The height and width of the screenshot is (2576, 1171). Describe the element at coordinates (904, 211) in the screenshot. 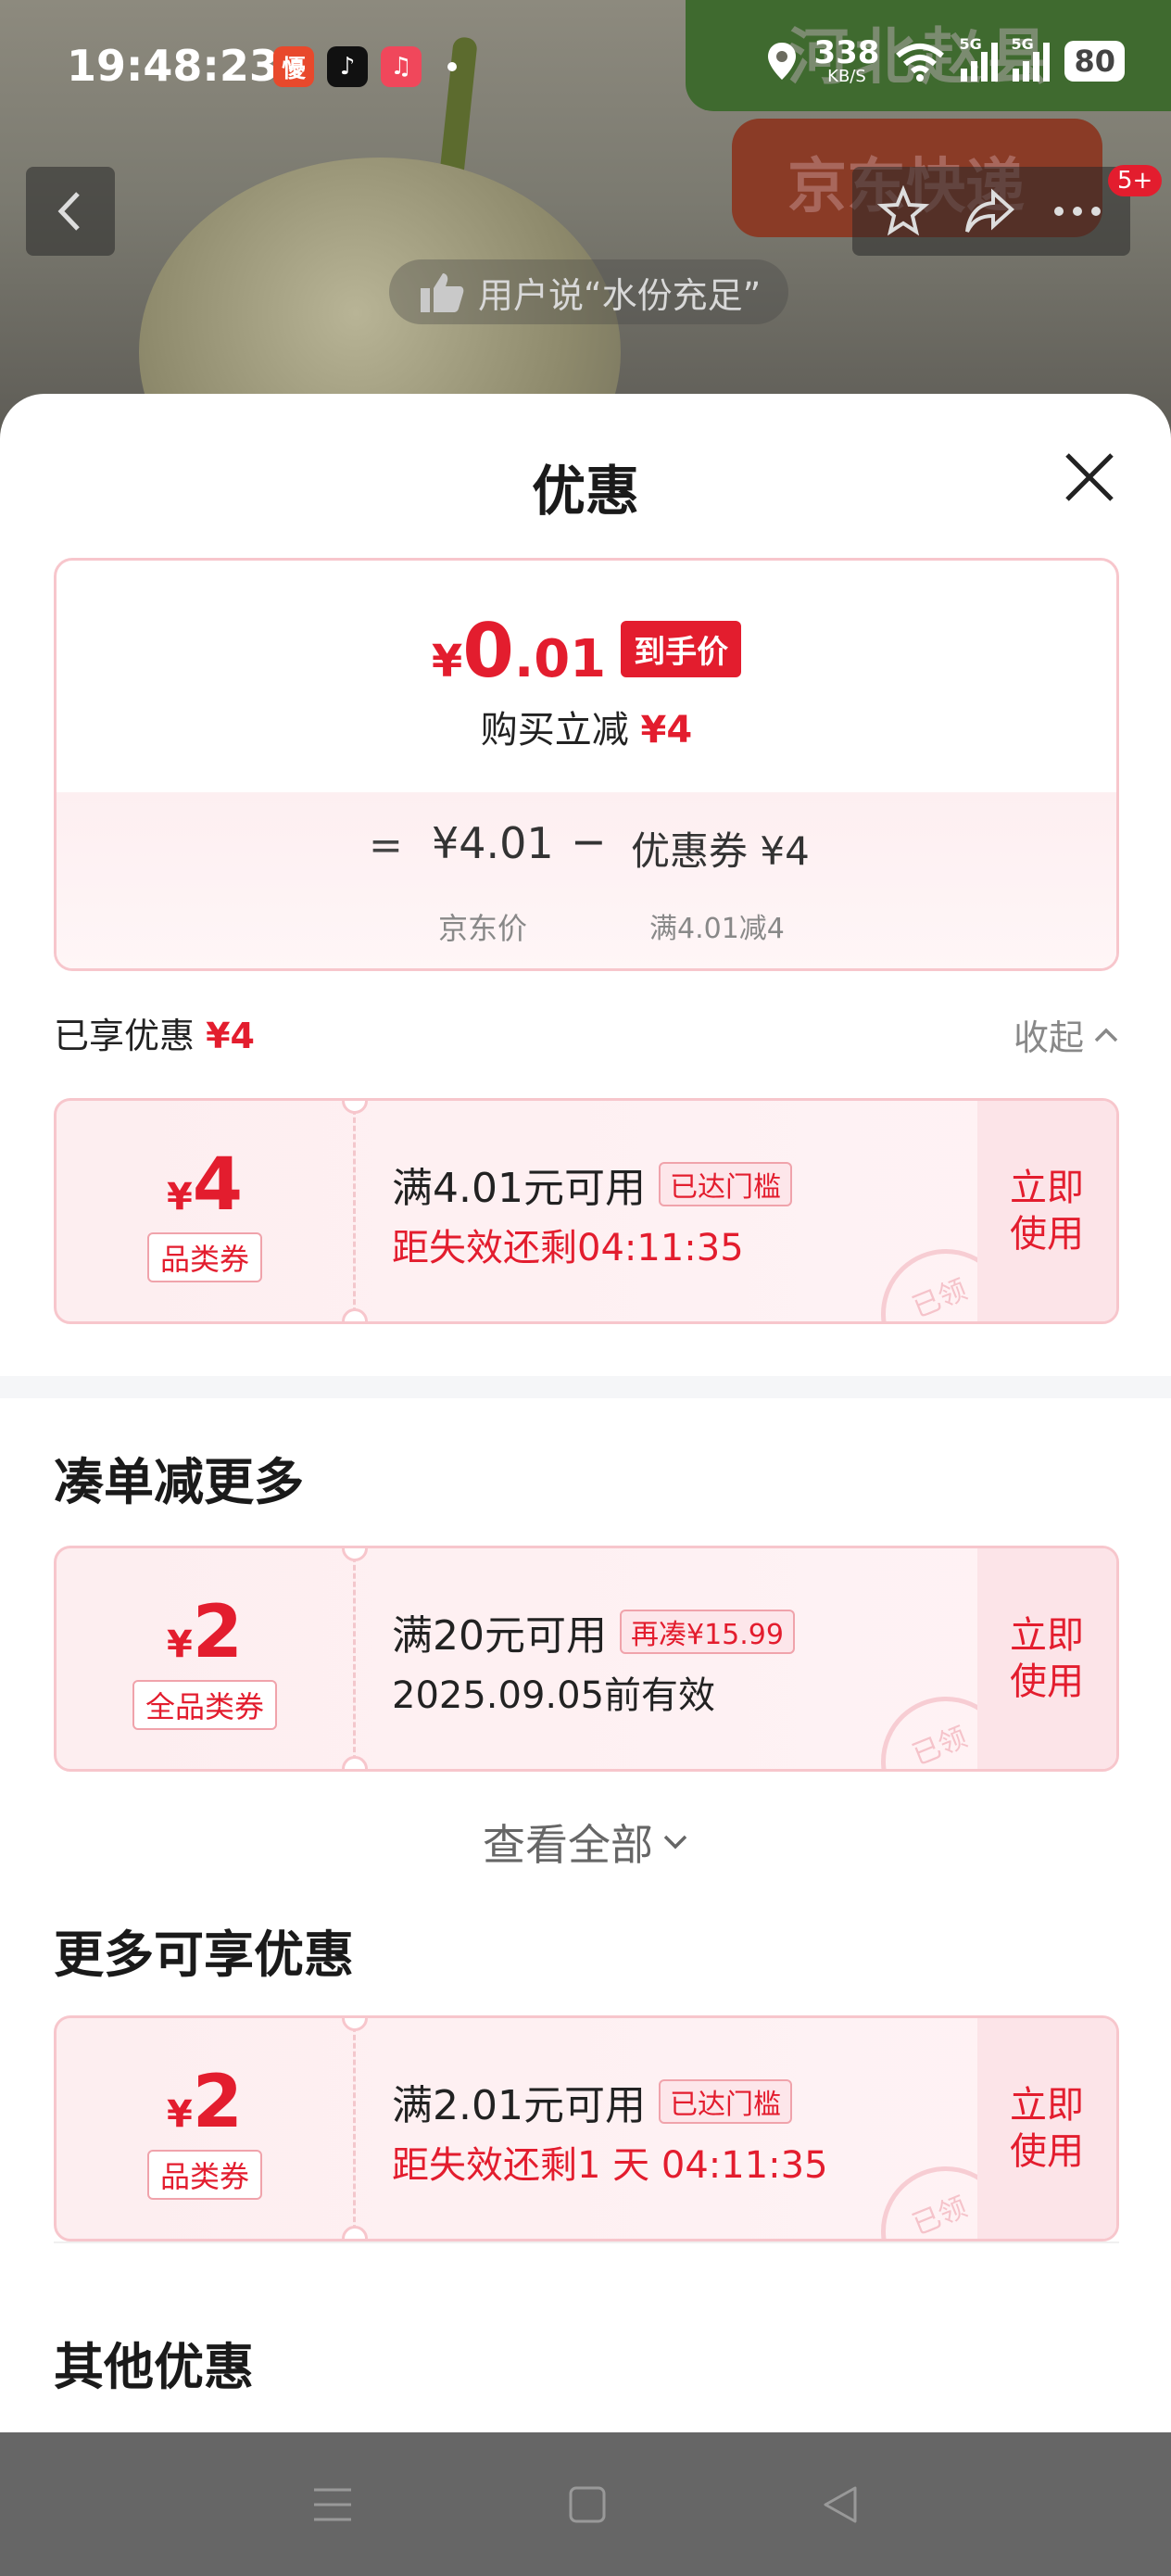

I see `star-icon` at that location.